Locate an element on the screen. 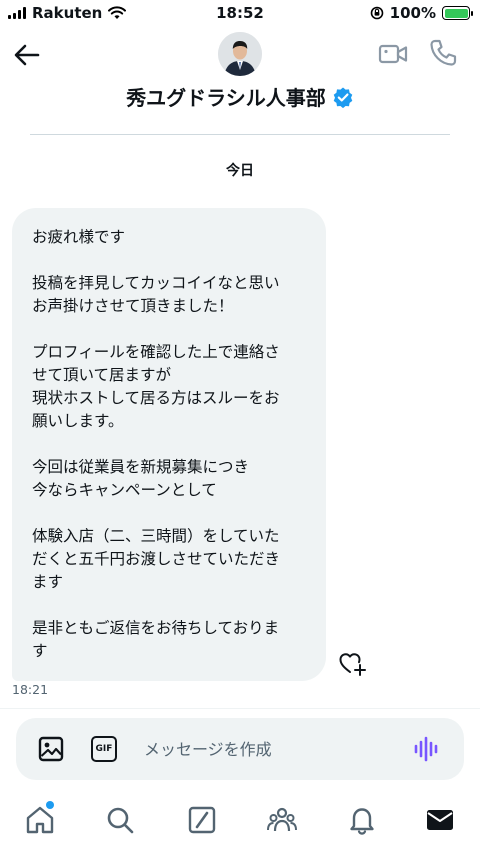  message-line: す is located at coordinates (40, 651).